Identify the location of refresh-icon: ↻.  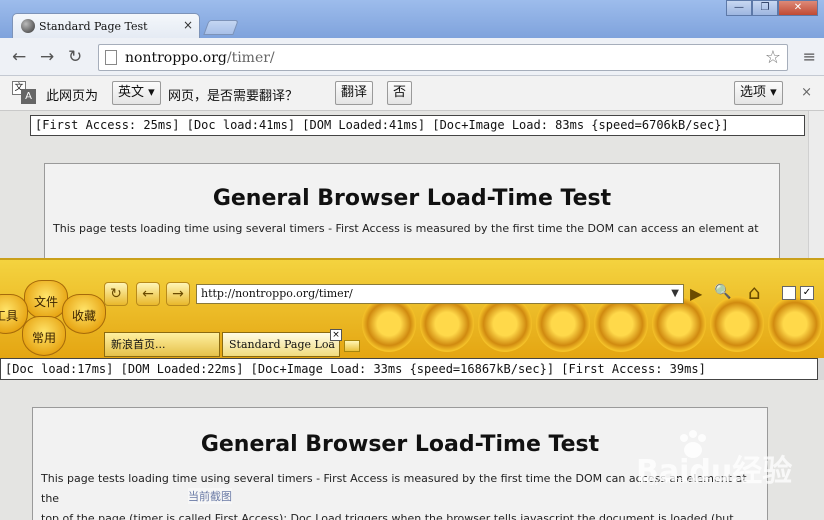
(116, 294).